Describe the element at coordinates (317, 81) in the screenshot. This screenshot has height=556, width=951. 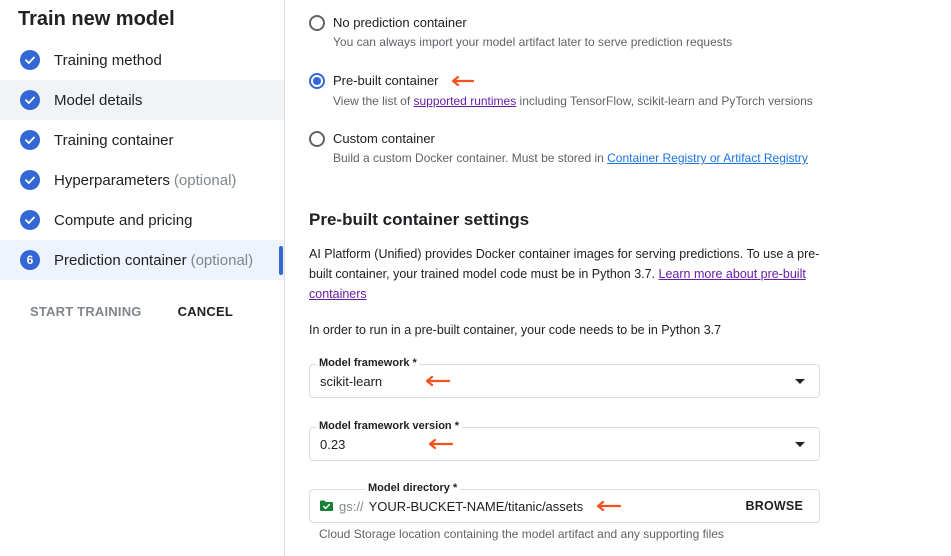
I see `radio-pre-built-container` at that location.